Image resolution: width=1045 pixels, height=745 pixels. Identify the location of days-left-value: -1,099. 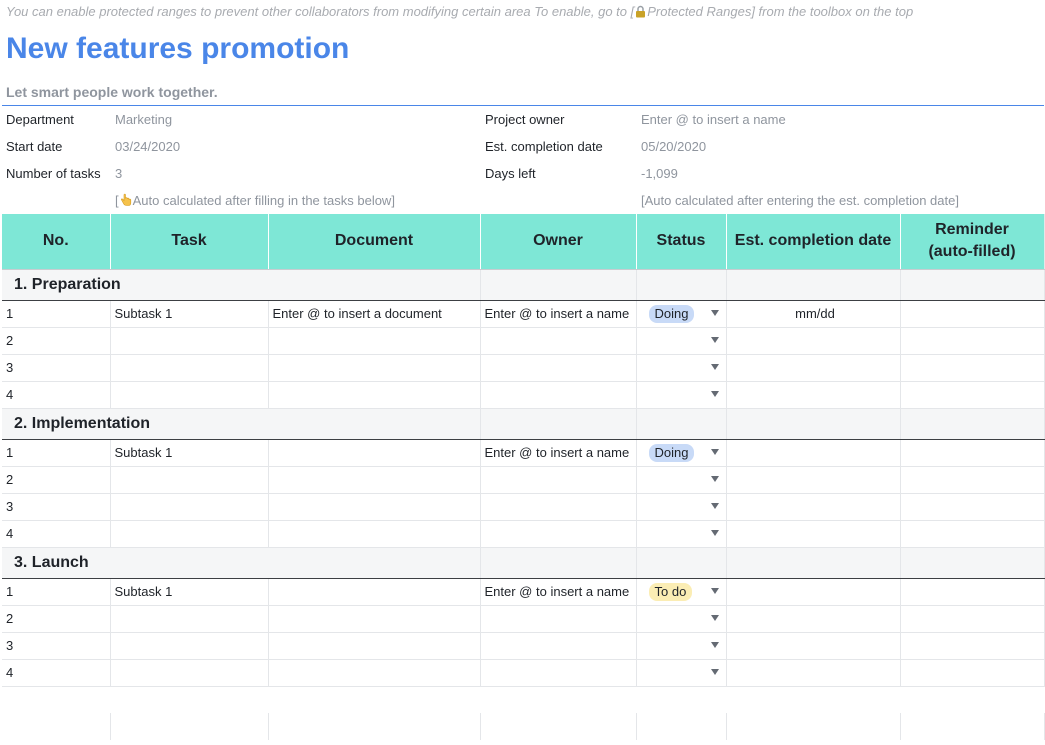
(659, 173).